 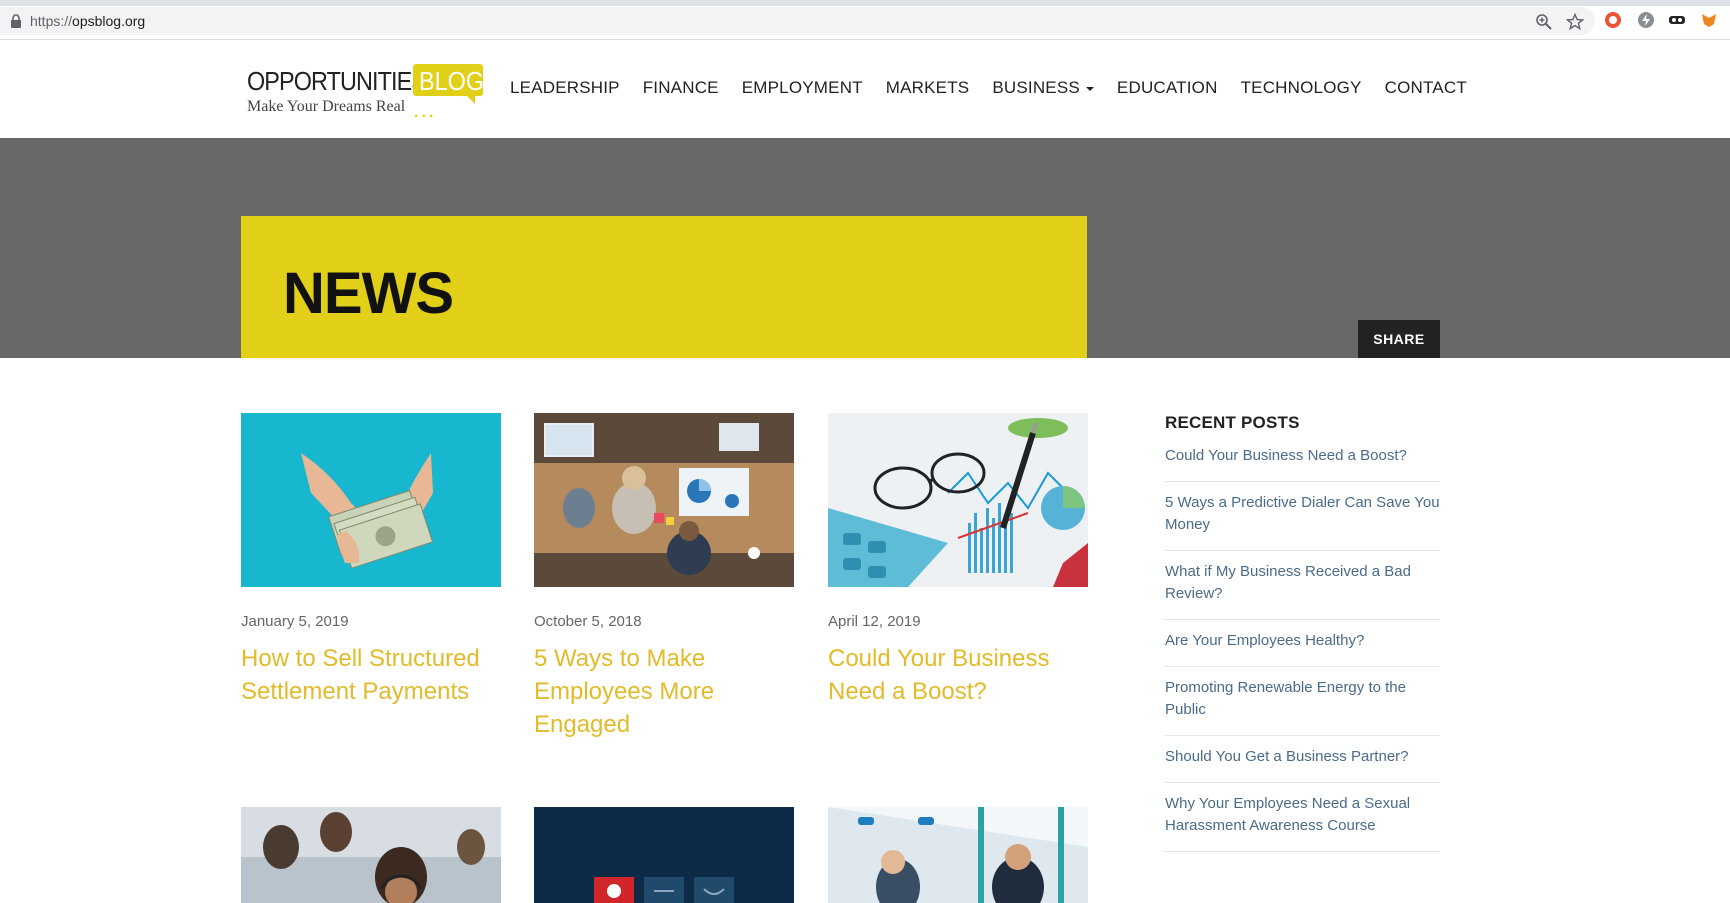 I want to click on browser-toolbar: https://opsblog.org, so click(x=865, y=20).